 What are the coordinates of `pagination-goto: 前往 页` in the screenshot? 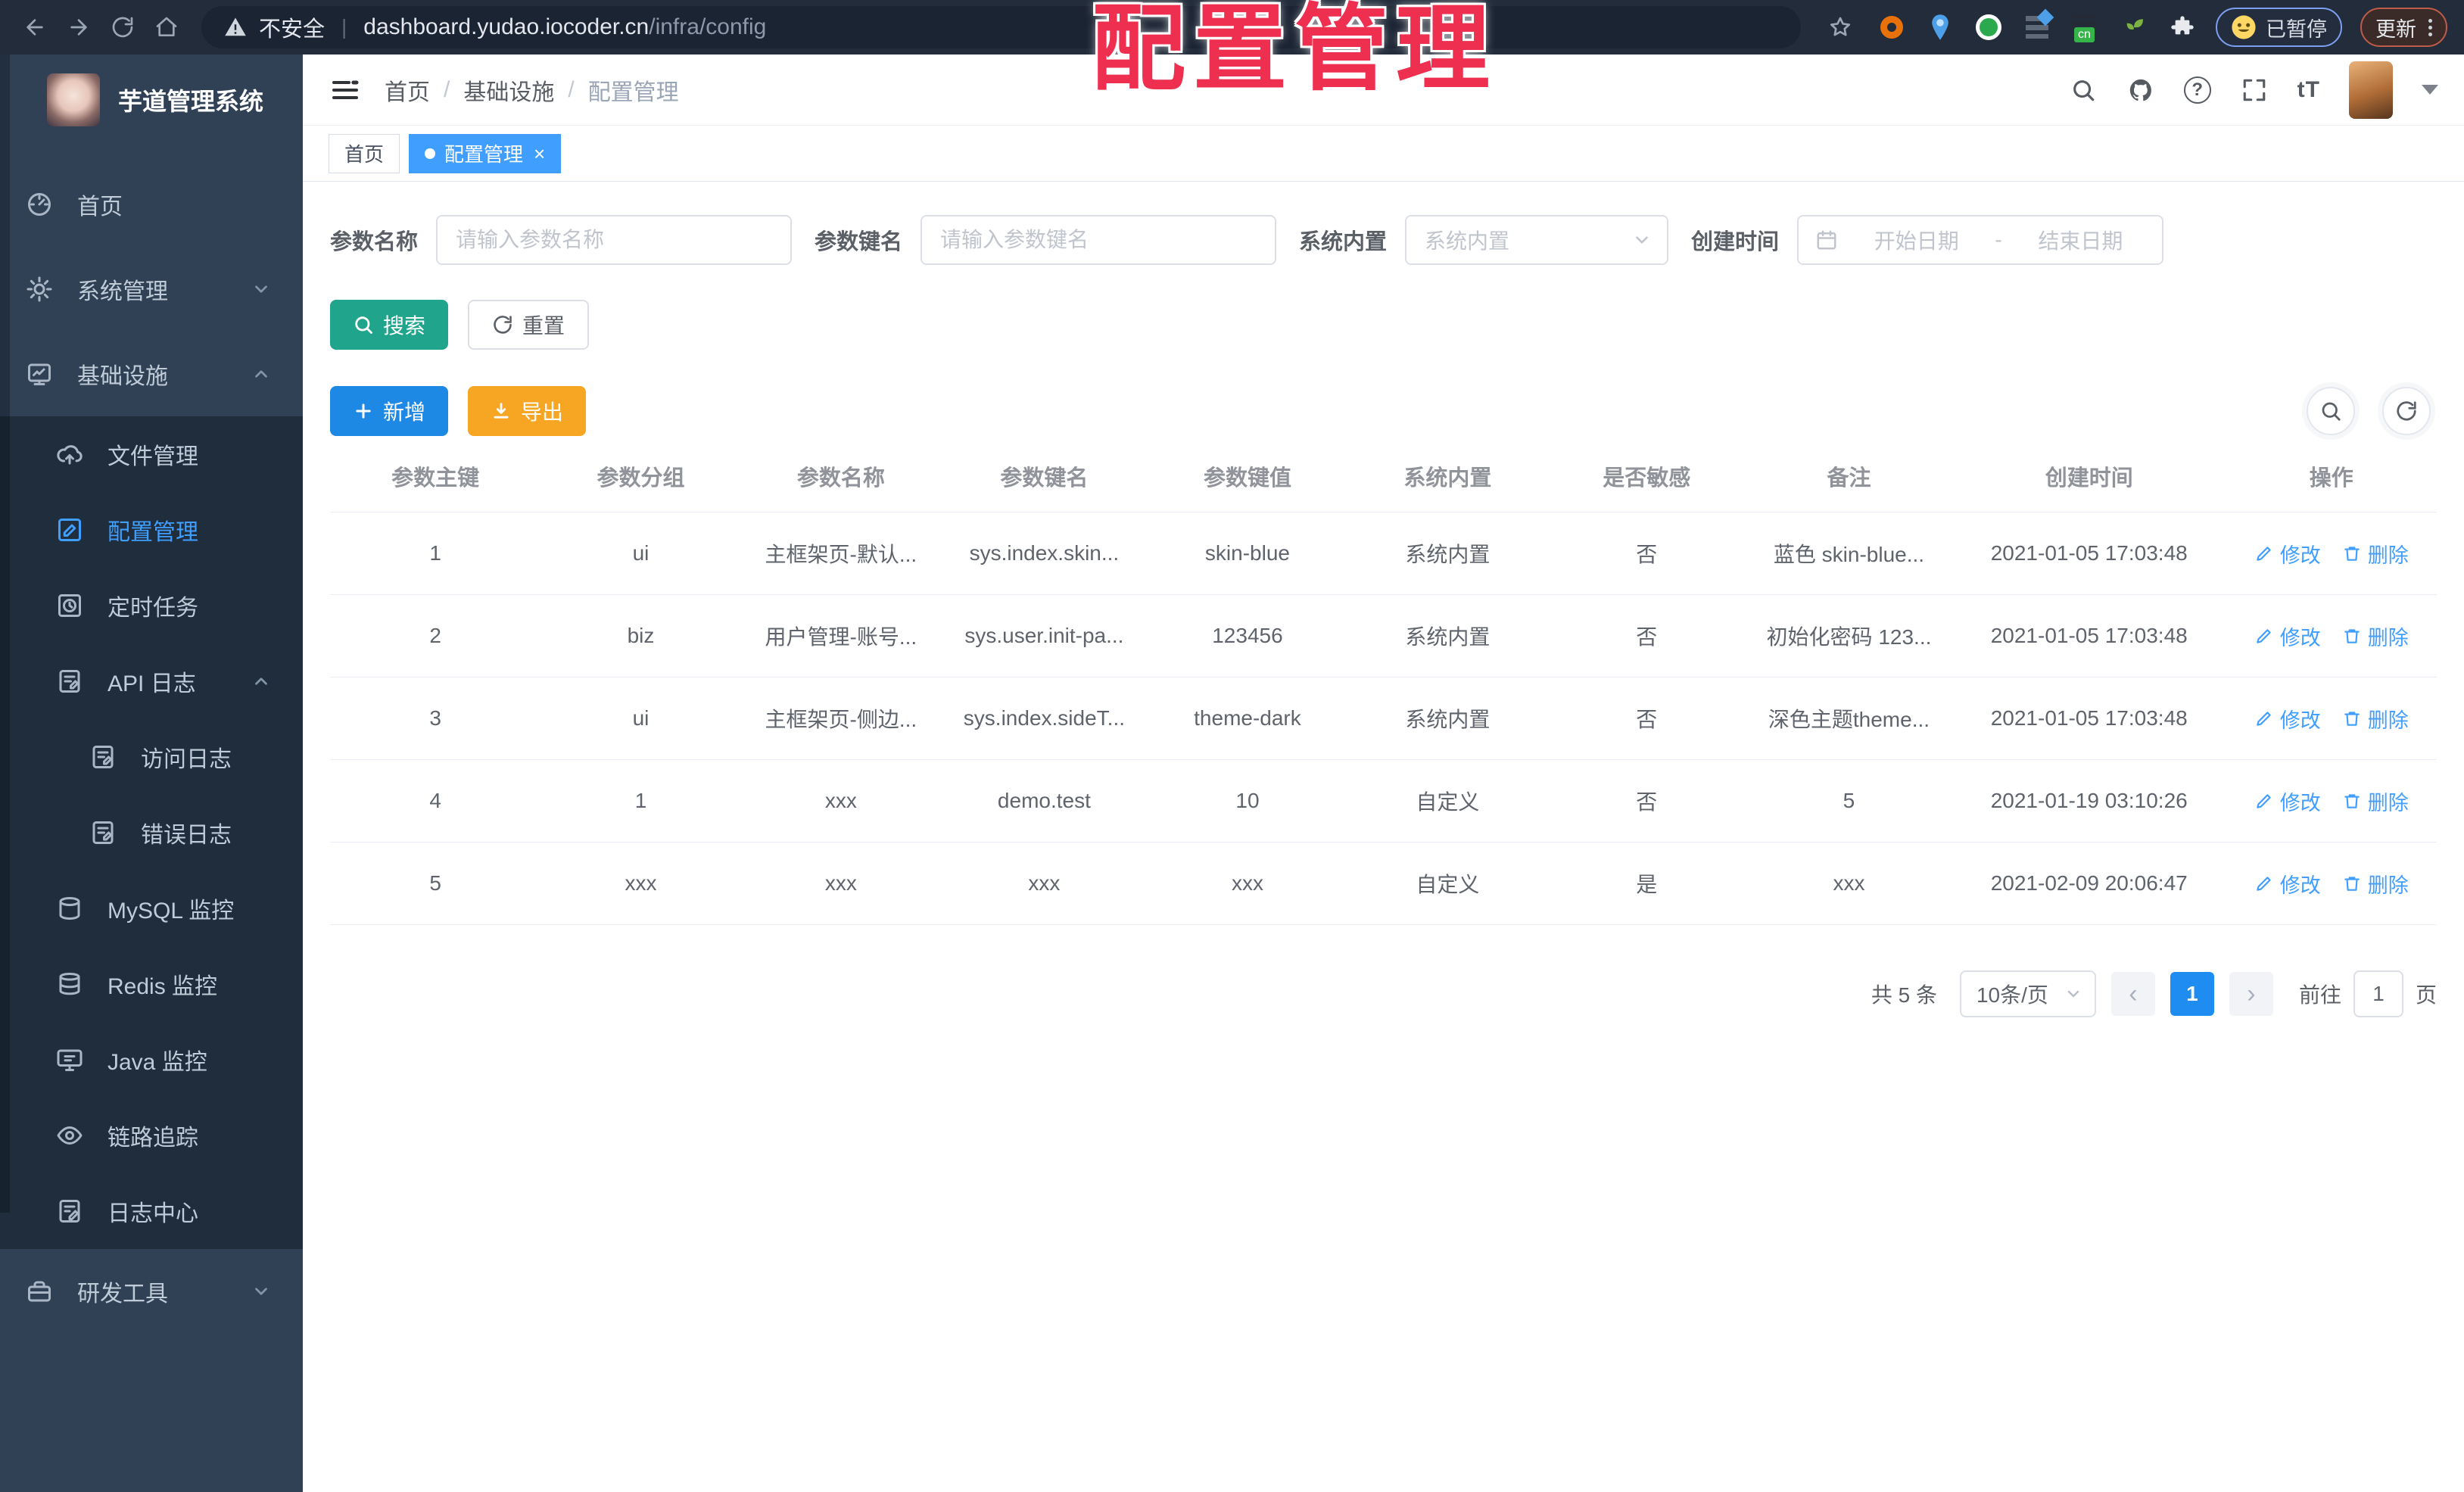 It's located at (2368, 993).